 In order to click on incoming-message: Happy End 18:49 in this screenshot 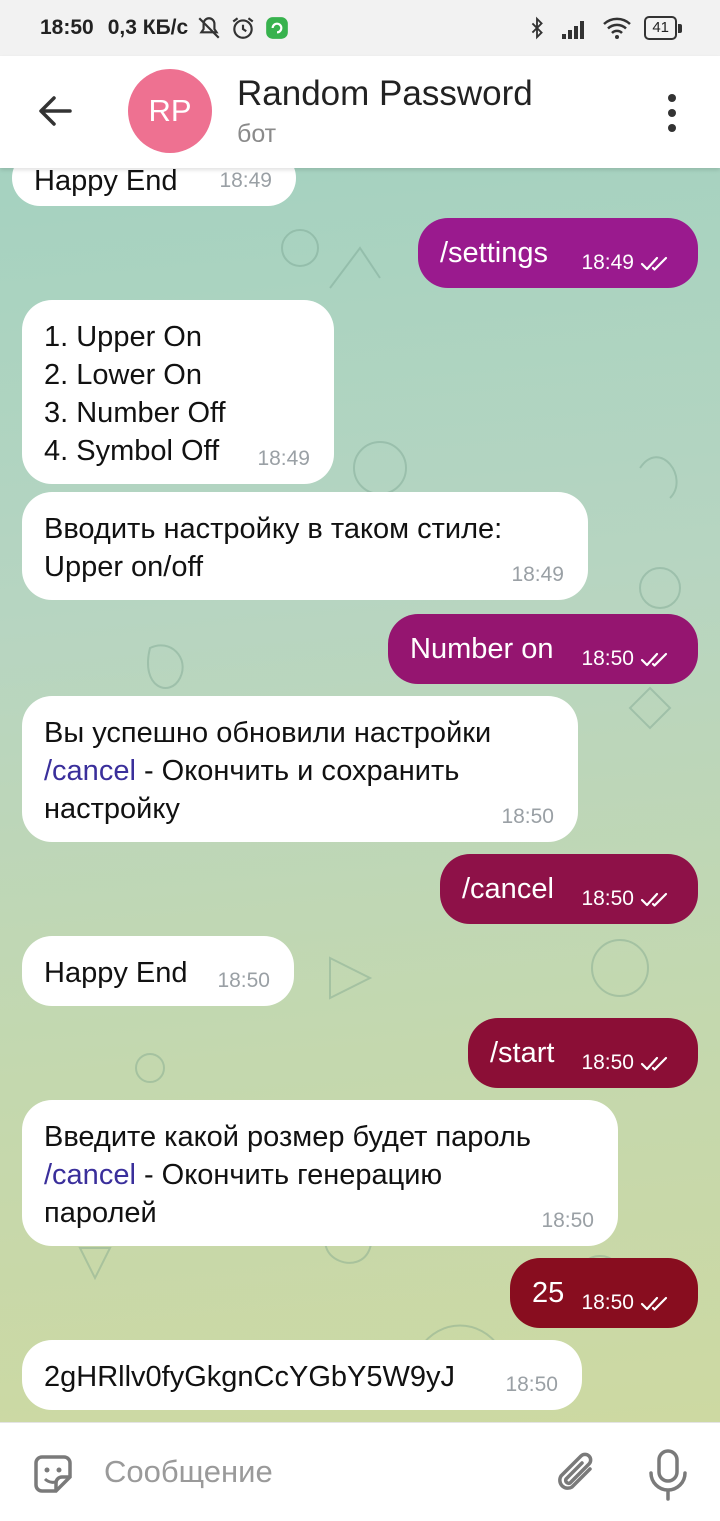, I will do `click(154, 187)`.